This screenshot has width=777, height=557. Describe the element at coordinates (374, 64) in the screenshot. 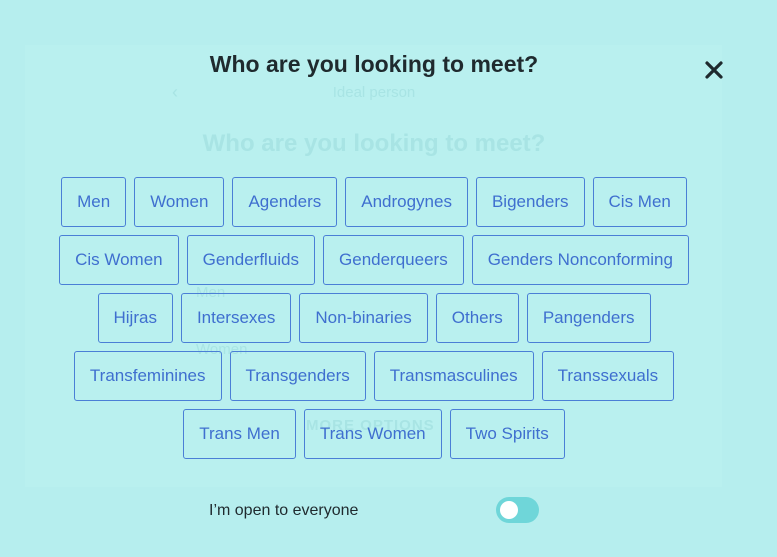

I see `modal-title: Who are you looking to meet?` at that location.